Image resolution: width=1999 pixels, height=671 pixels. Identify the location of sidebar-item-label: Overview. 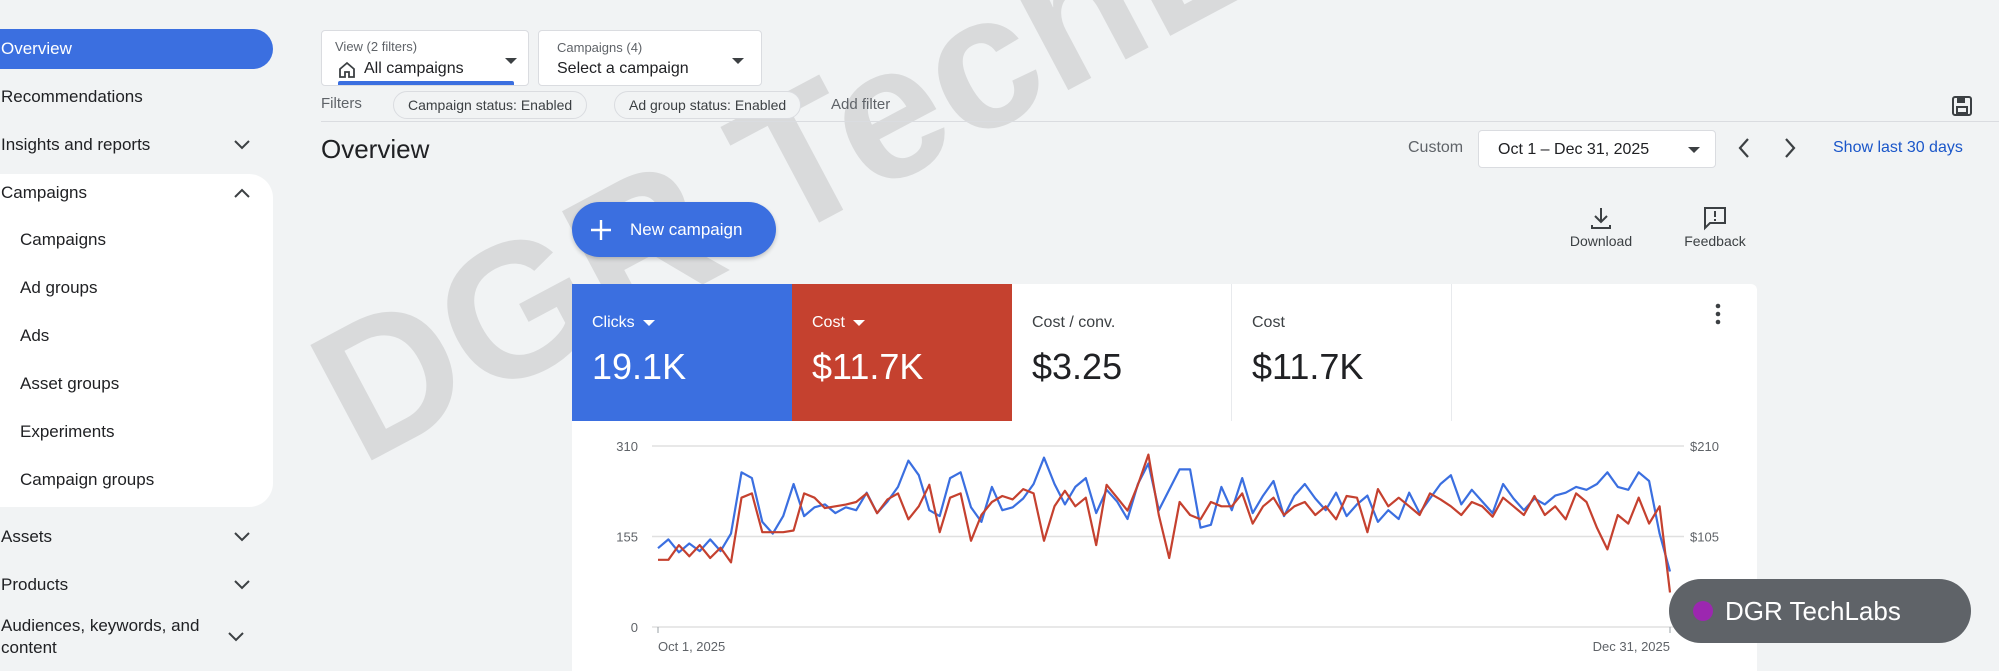
(36, 48).